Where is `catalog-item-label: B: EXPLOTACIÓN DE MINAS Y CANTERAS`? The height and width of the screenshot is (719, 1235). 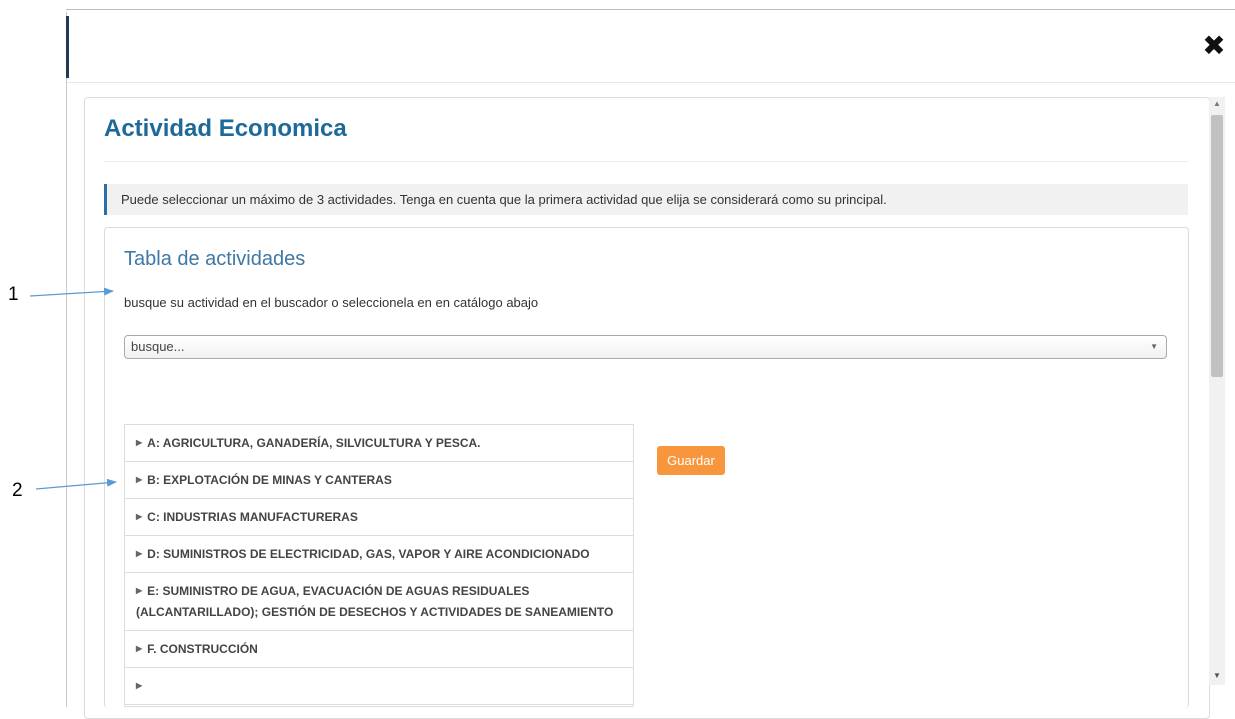 catalog-item-label: B: EXPLOTACIÓN DE MINAS Y CANTERAS is located at coordinates (269, 480).